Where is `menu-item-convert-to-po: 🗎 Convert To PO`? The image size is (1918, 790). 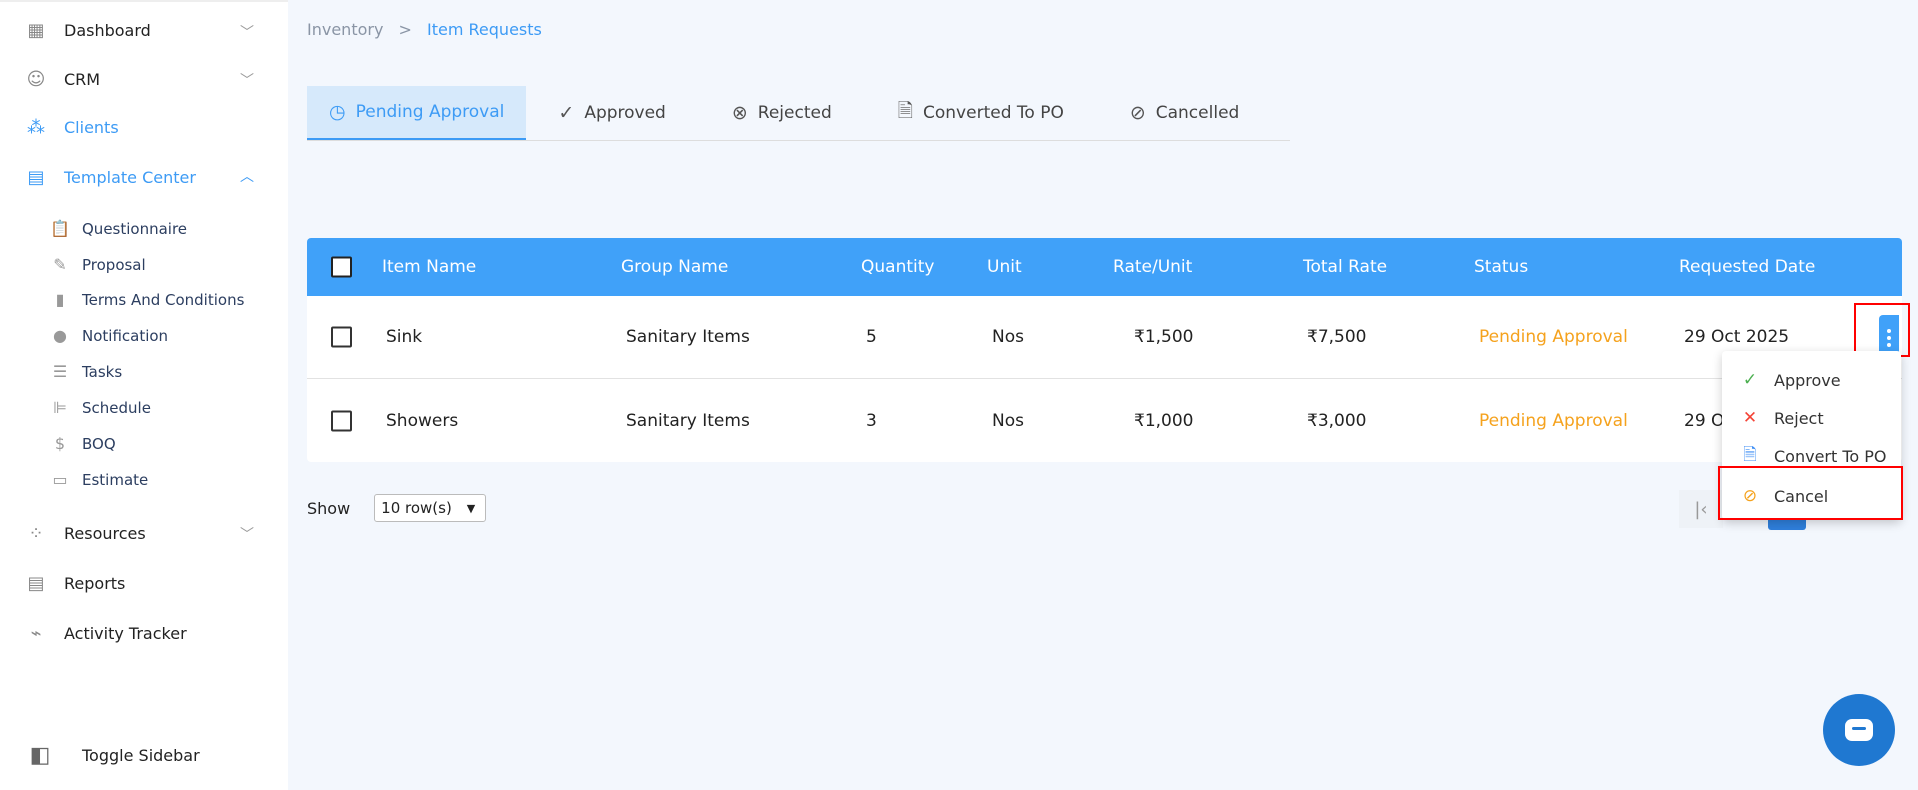 menu-item-convert-to-po: 🗎 Convert To PO is located at coordinates (1811, 456).